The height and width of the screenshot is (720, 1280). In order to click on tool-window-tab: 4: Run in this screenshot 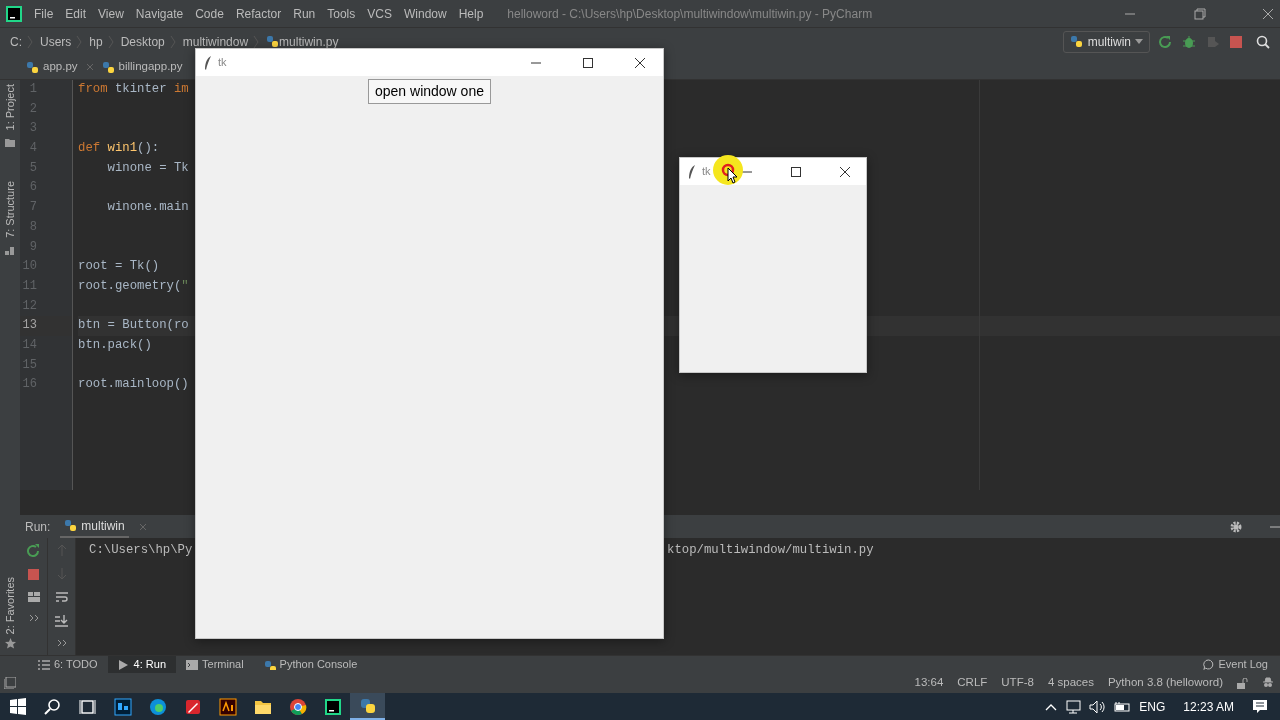, I will do `click(142, 664)`.